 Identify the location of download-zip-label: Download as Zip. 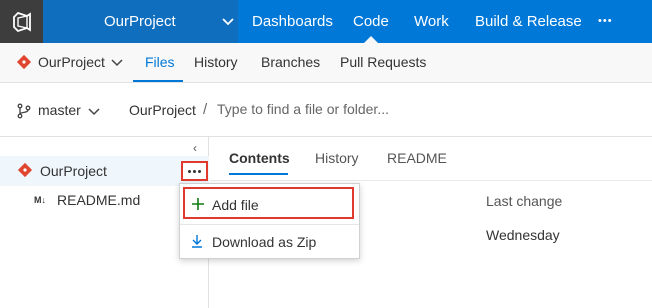
(264, 242).